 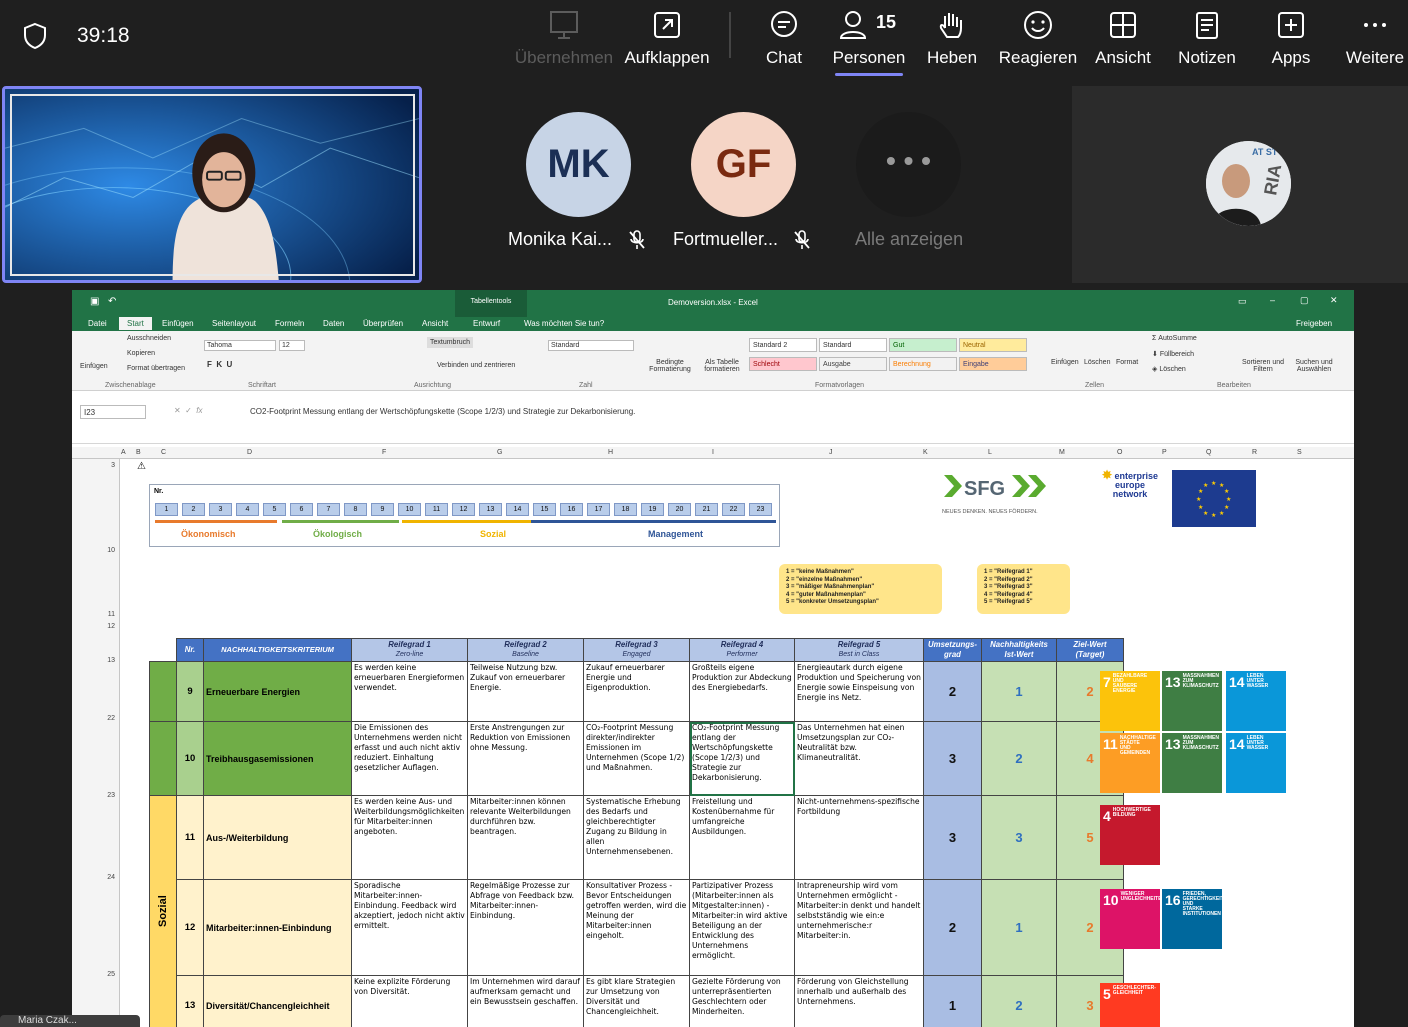 What do you see at coordinates (1169, 369) in the screenshot?
I see `clear-button: ◈ Löschen` at bounding box center [1169, 369].